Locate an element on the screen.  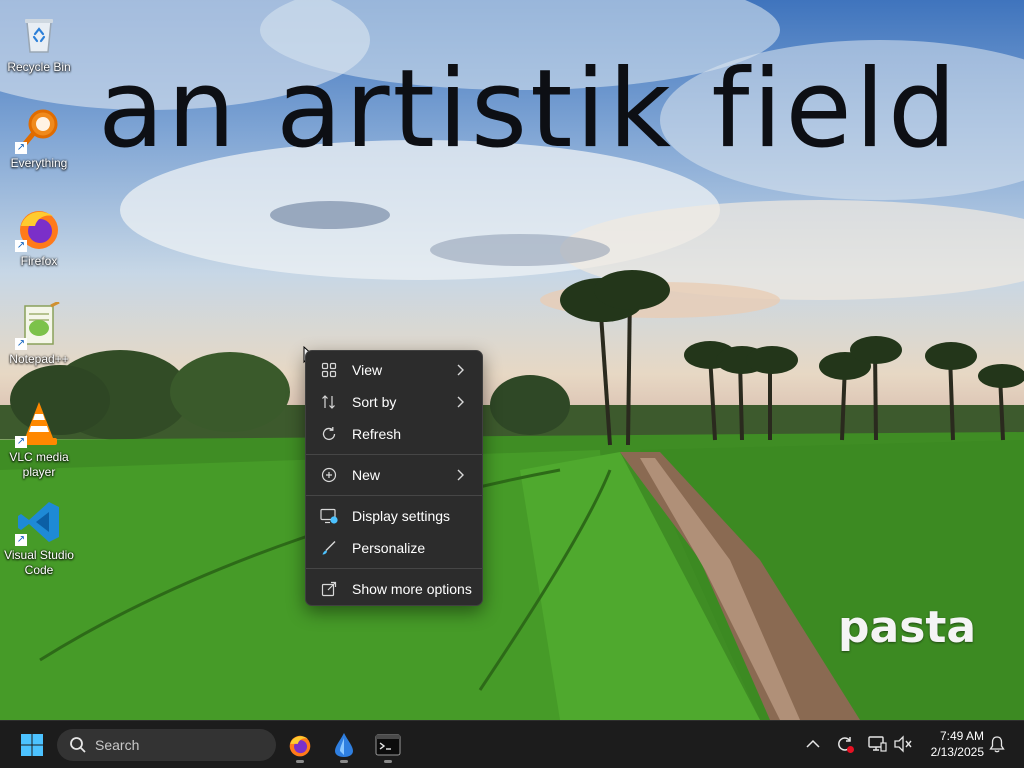
vlc-icon: ↗ is located at coordinates (39, 424).